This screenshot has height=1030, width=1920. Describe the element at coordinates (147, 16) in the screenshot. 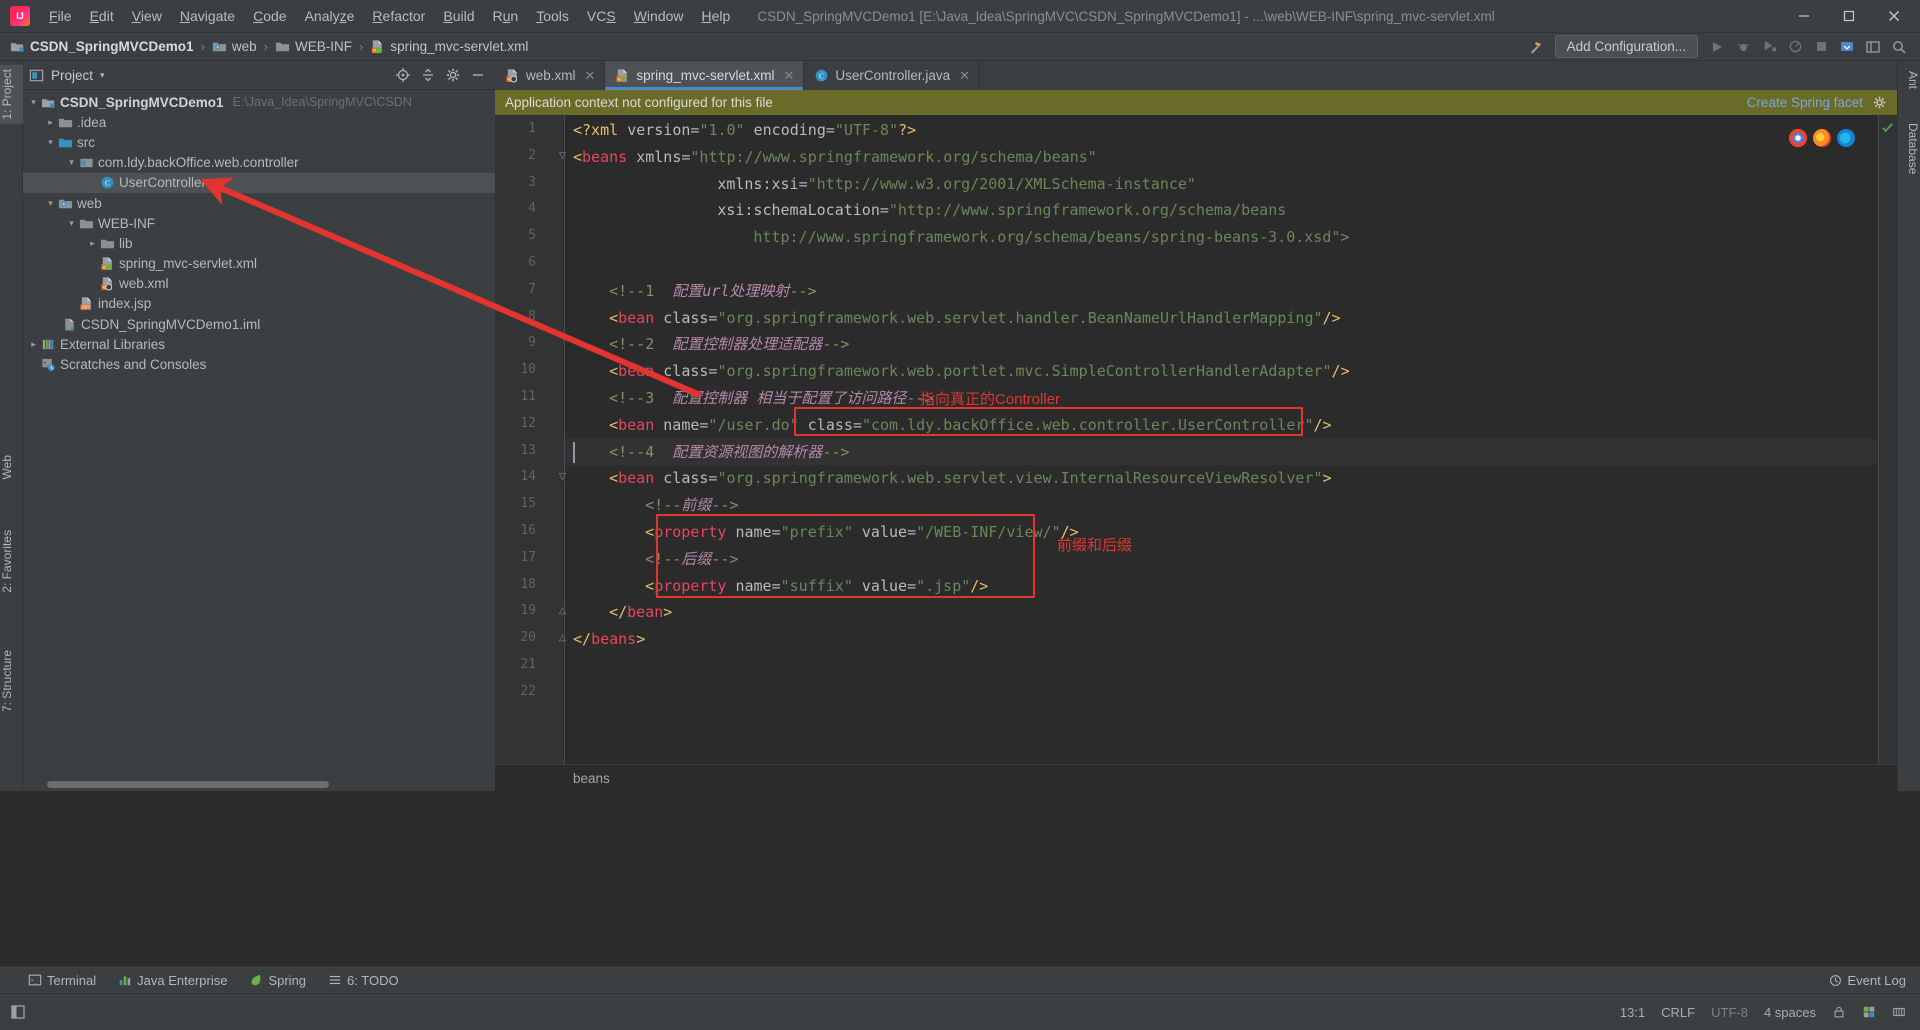

I see `menu-view: View` at that location.